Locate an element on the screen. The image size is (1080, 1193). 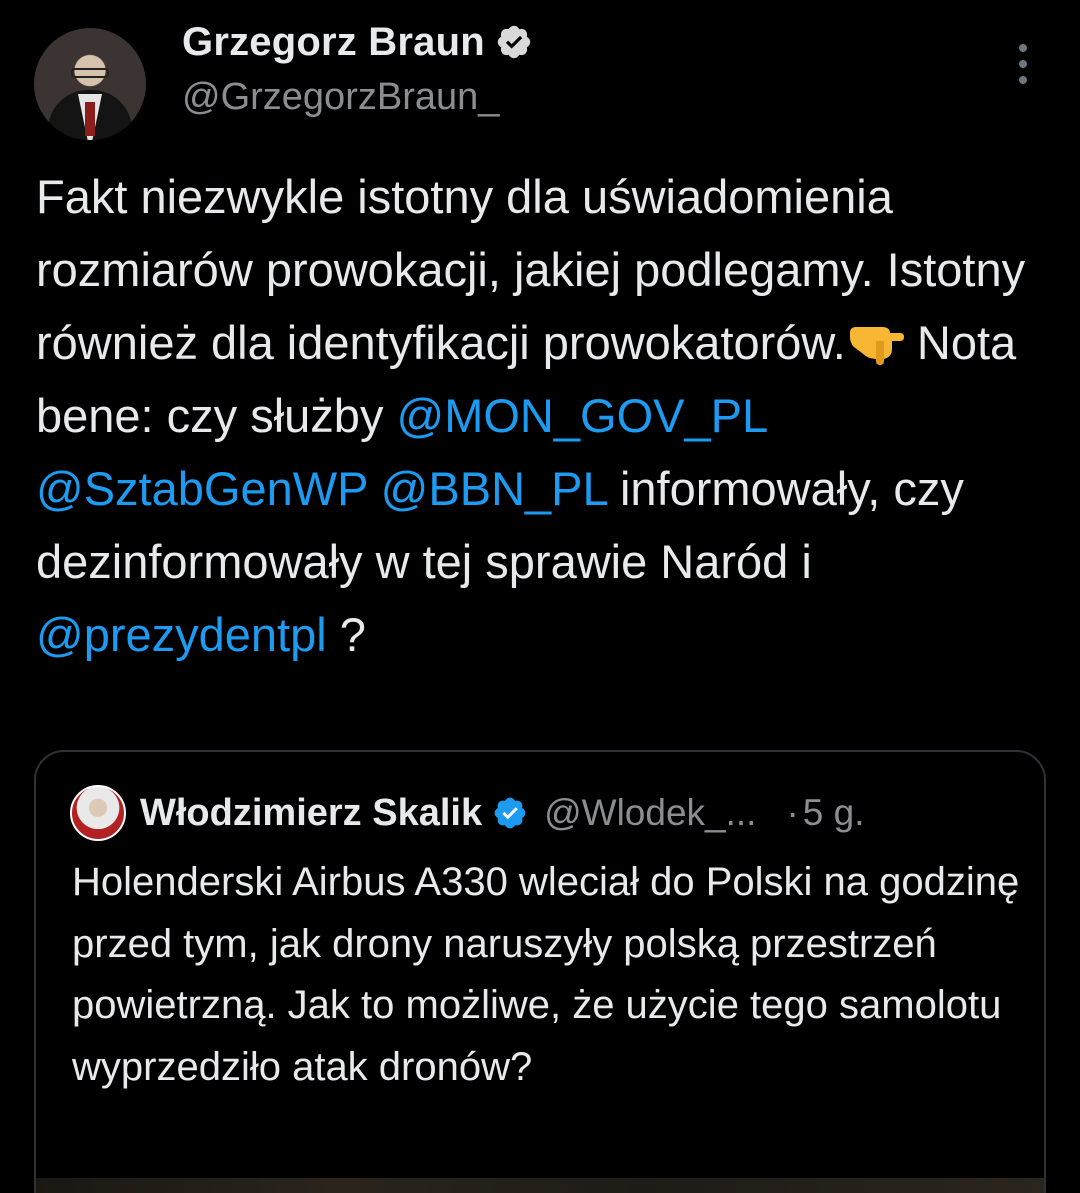
quoted-media-image is located at coordinates (540, 1185).